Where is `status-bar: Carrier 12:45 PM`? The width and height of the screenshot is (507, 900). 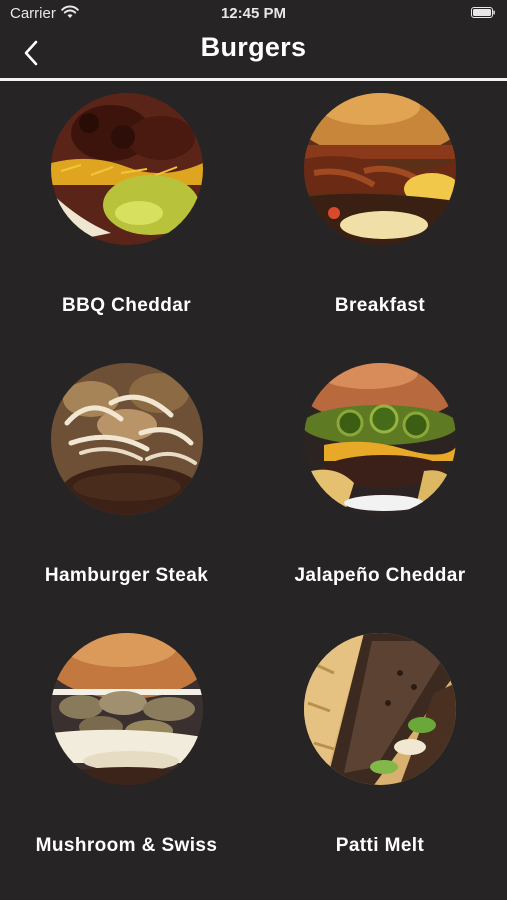 status-bar: Carrier 12:45 PM is located at coordinates (253, 14).